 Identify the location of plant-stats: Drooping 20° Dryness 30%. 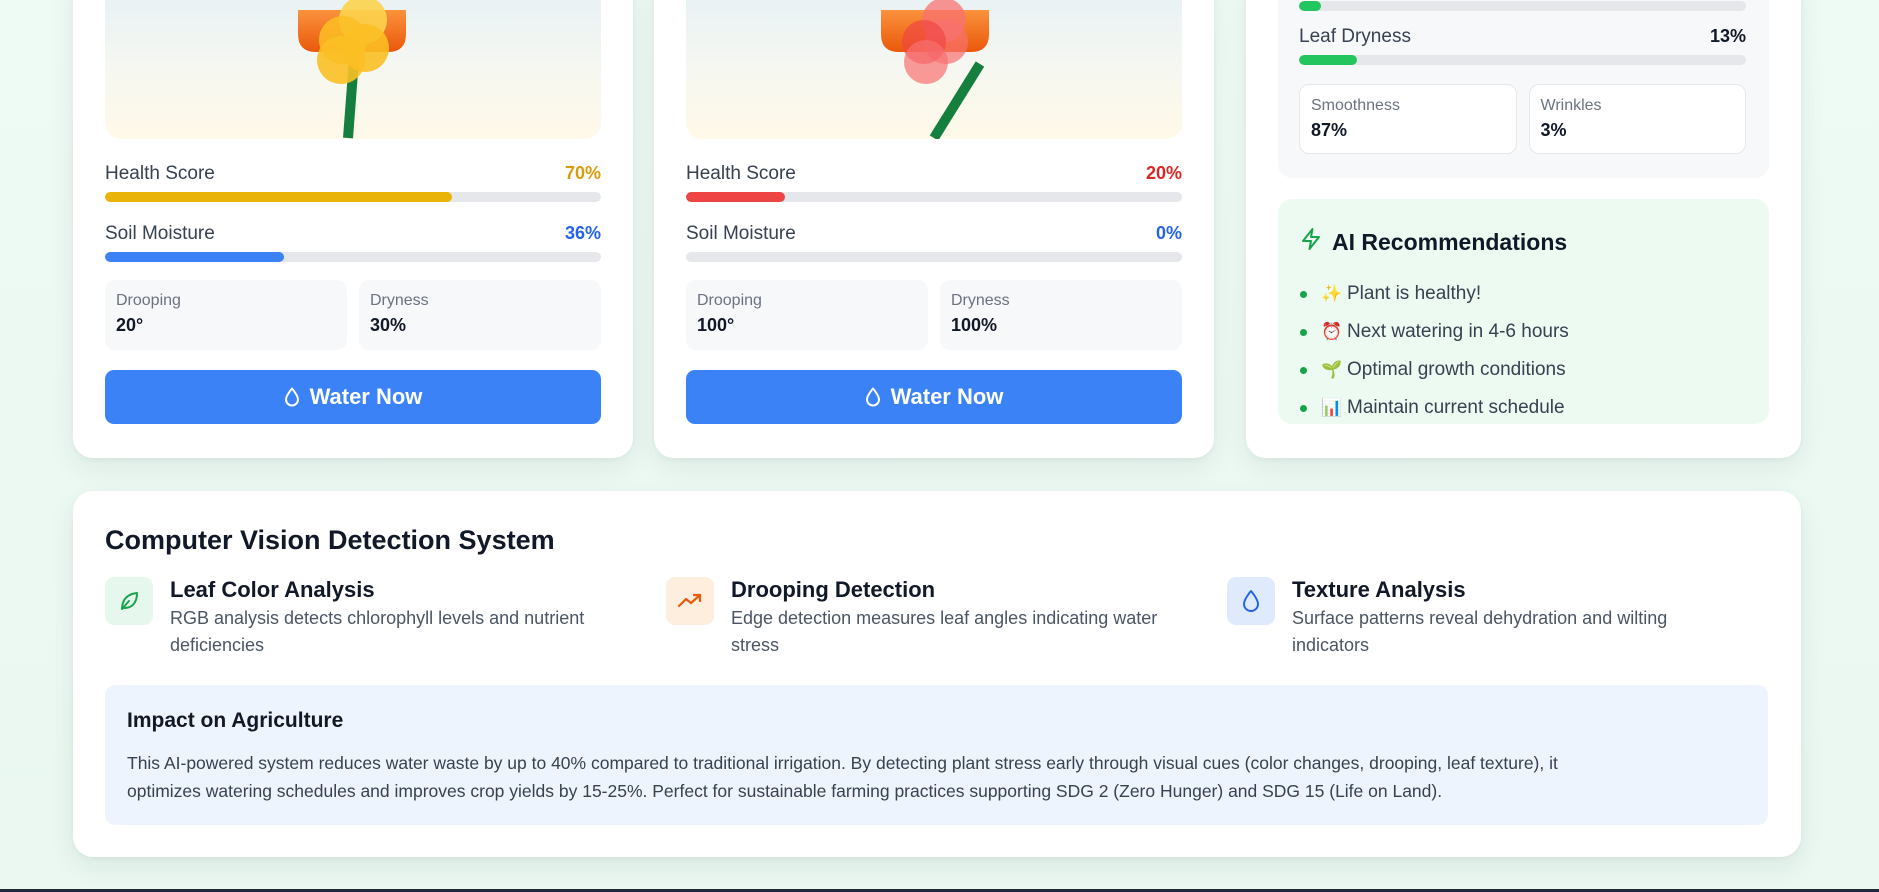
(353, 315).